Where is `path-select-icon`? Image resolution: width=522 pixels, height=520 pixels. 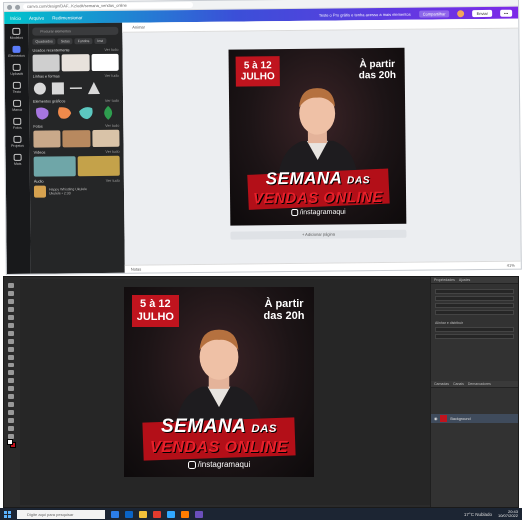 path-select-icon is located at coordinates (11, 413).